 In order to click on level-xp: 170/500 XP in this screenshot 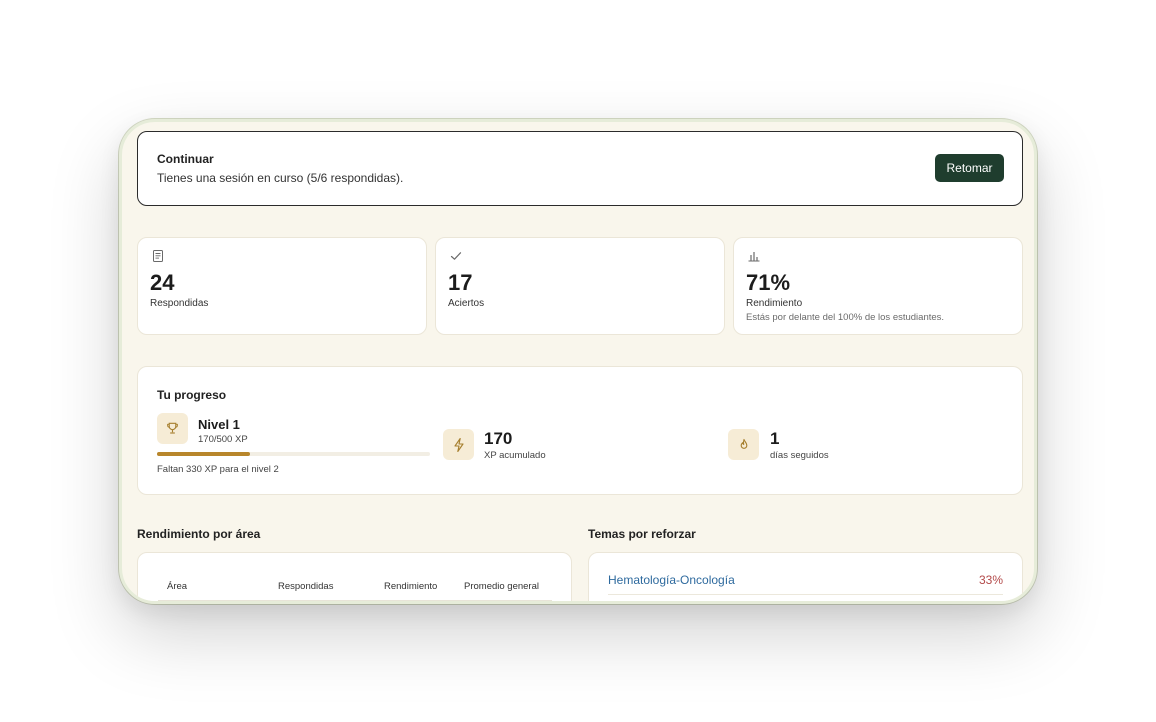, I will do `click(223, 439)`.